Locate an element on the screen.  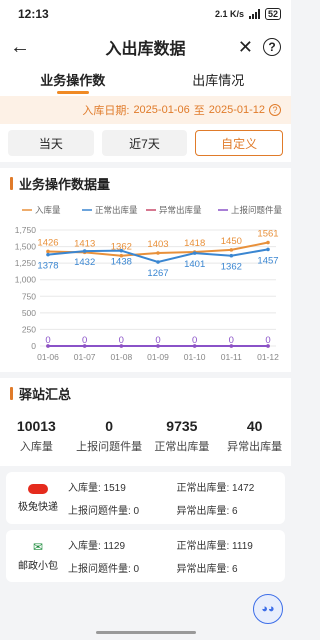
stat-value: 9735 is located at coordinates (182, 426).